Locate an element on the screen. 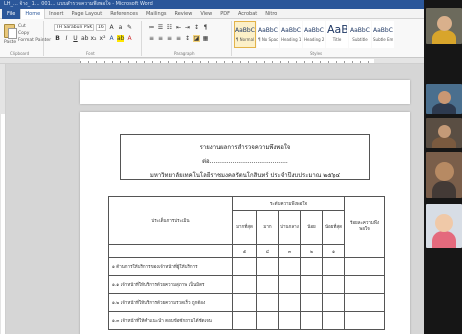 The width and height of the screenshot is (462, 334). borders-icon: ▦ is located at coordinates (205, 38).